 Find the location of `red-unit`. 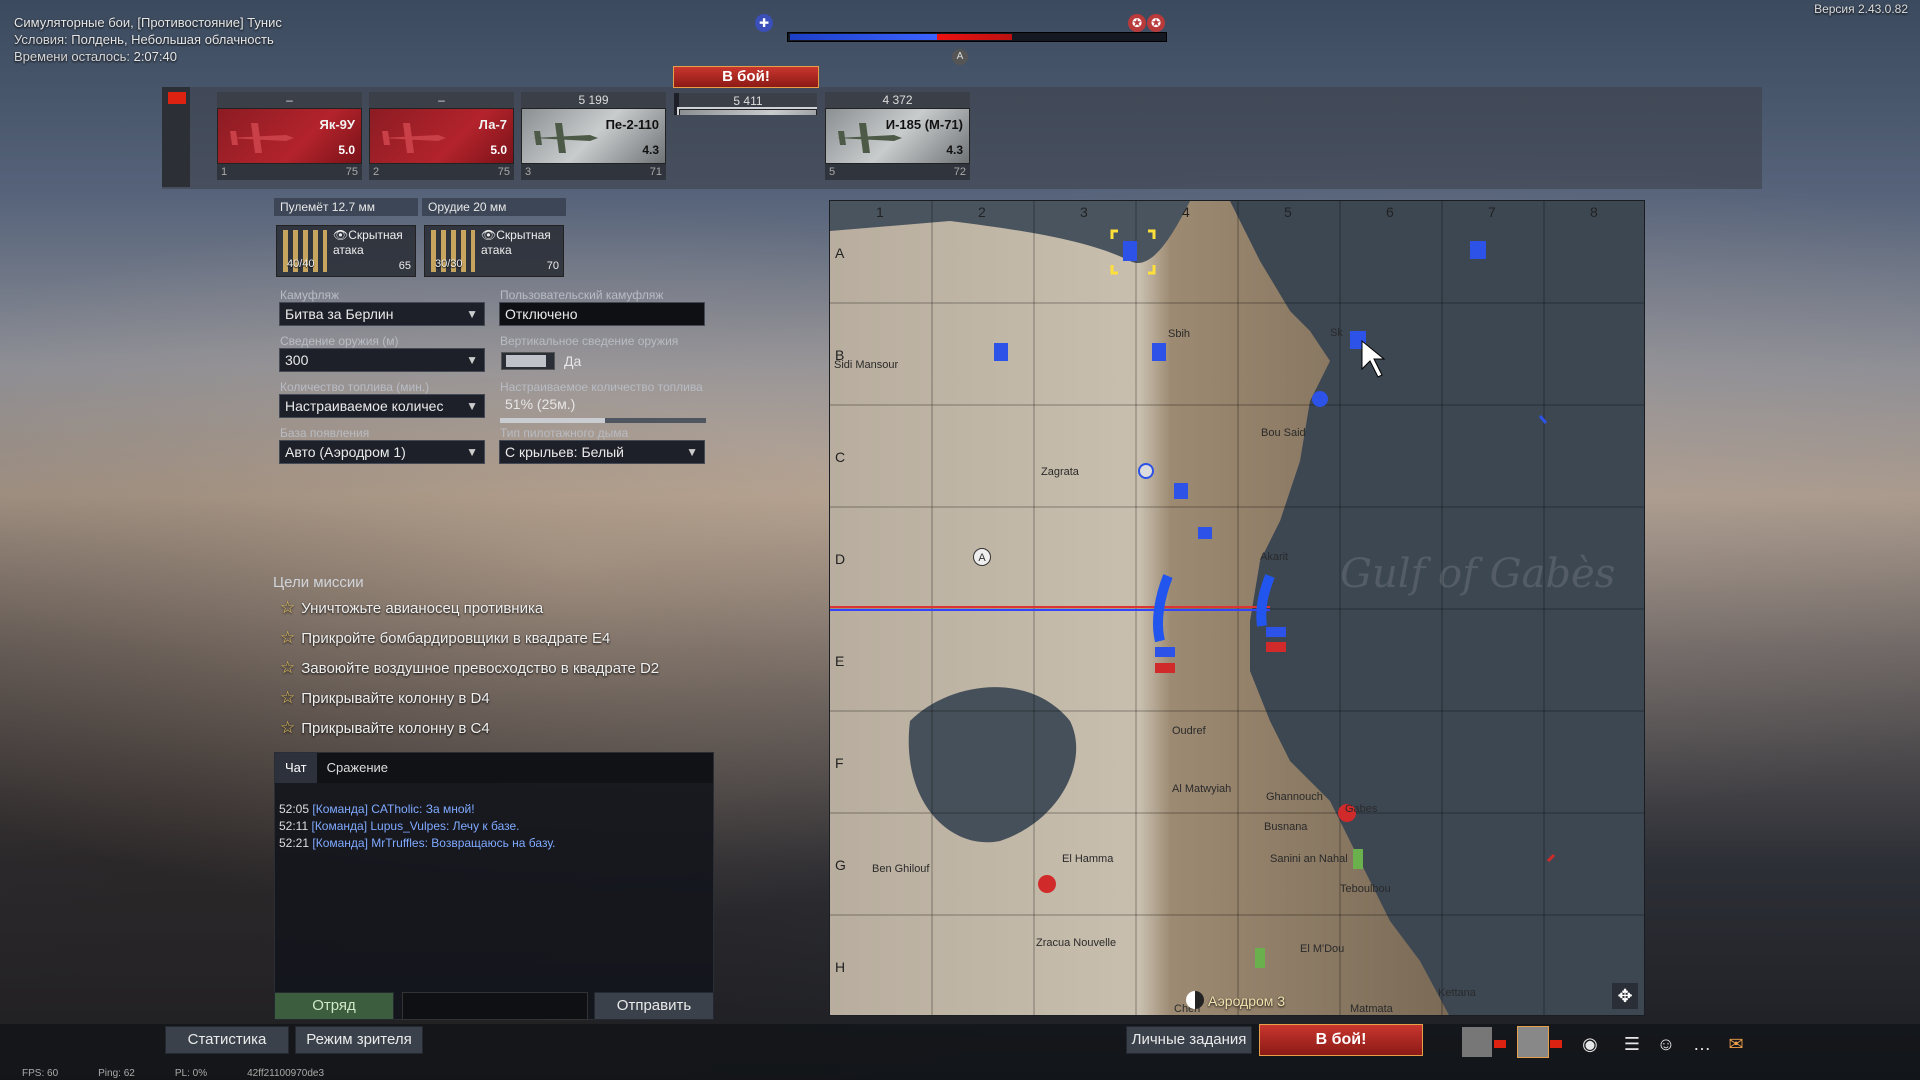

red-unit is located at coordinates (1165, 668).